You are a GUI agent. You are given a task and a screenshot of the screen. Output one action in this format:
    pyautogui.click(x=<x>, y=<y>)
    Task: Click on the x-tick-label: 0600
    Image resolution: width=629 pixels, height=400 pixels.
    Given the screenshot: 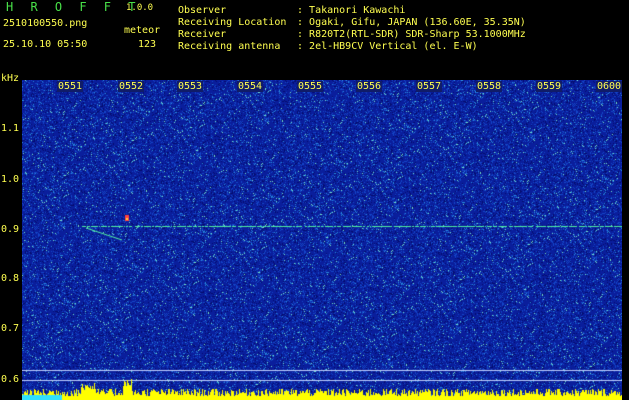 What is the action you would take?
    pyautogui.click(x=609, y=86)
    